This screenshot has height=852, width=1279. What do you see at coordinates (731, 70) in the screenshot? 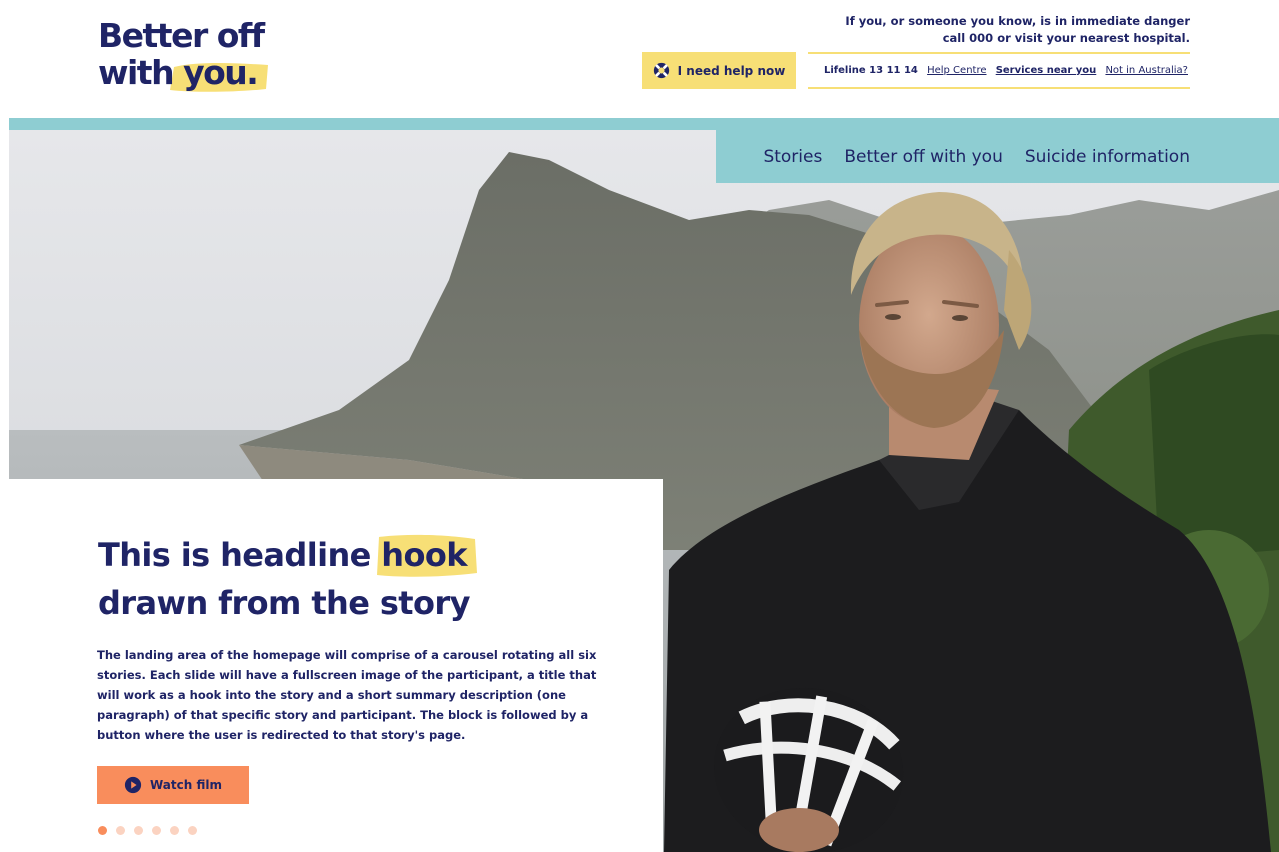
I see `help-now-label: I need help now` at bounding box center [731, 70].